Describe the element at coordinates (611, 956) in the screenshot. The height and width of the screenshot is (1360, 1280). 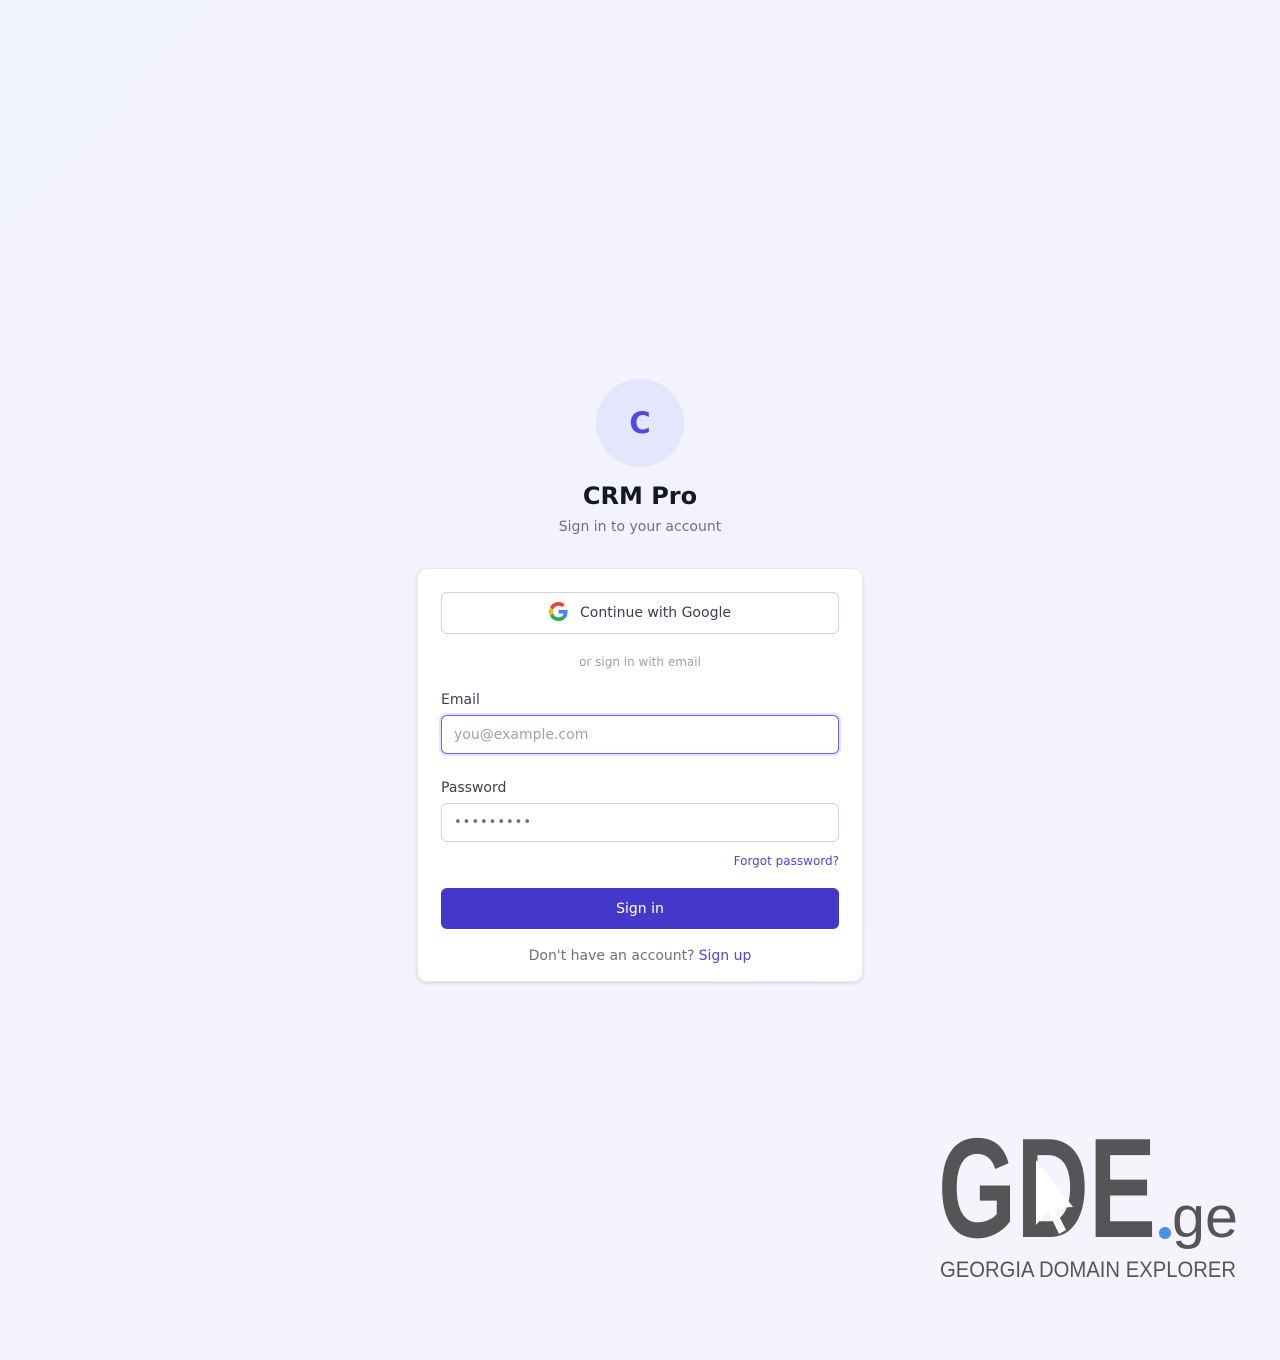
I see `signup-prompt: Don't have an account?` at that location.